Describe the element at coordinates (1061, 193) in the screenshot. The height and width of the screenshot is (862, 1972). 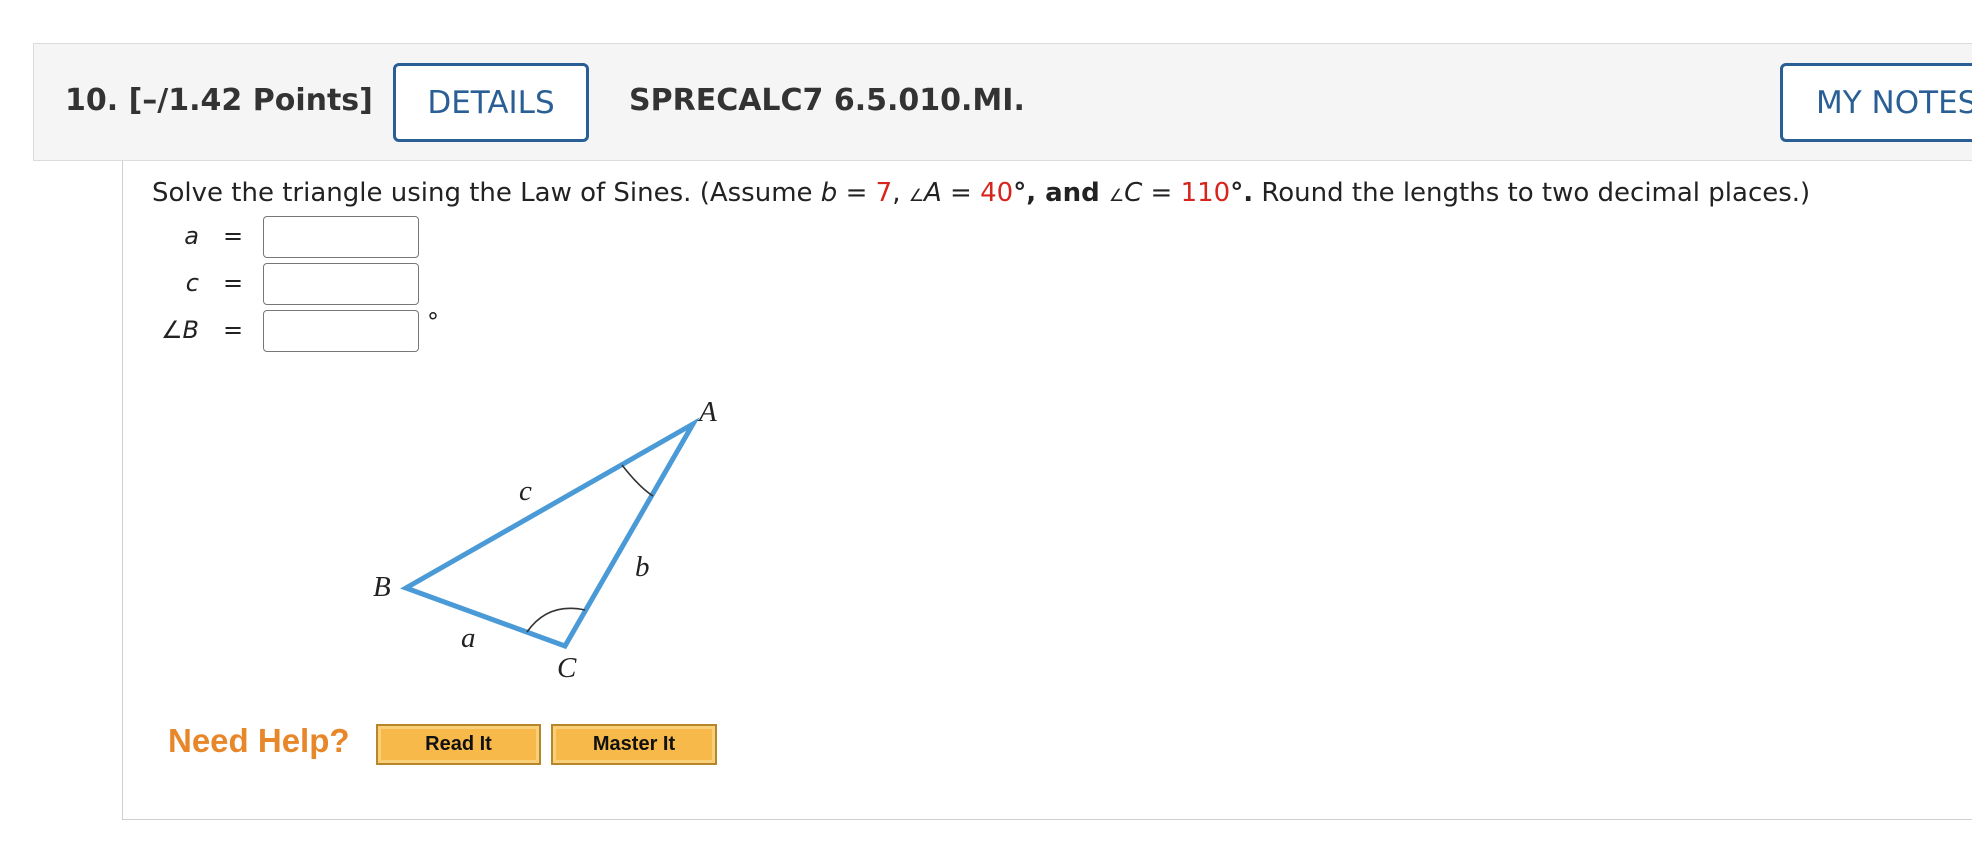
I see `prompt-degree-and: °, and` at that location.